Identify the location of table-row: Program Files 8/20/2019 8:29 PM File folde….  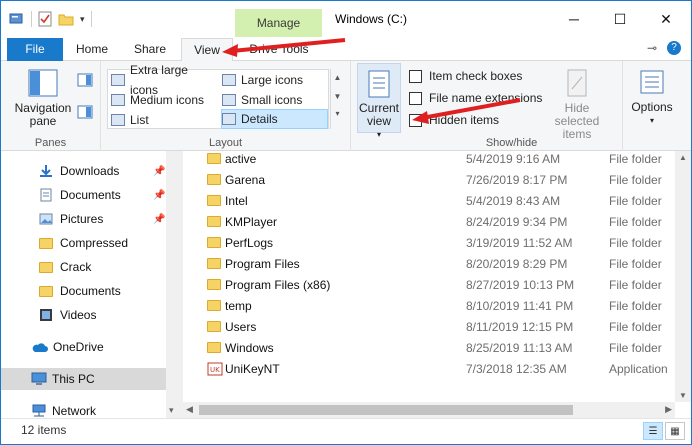
(429, 263).